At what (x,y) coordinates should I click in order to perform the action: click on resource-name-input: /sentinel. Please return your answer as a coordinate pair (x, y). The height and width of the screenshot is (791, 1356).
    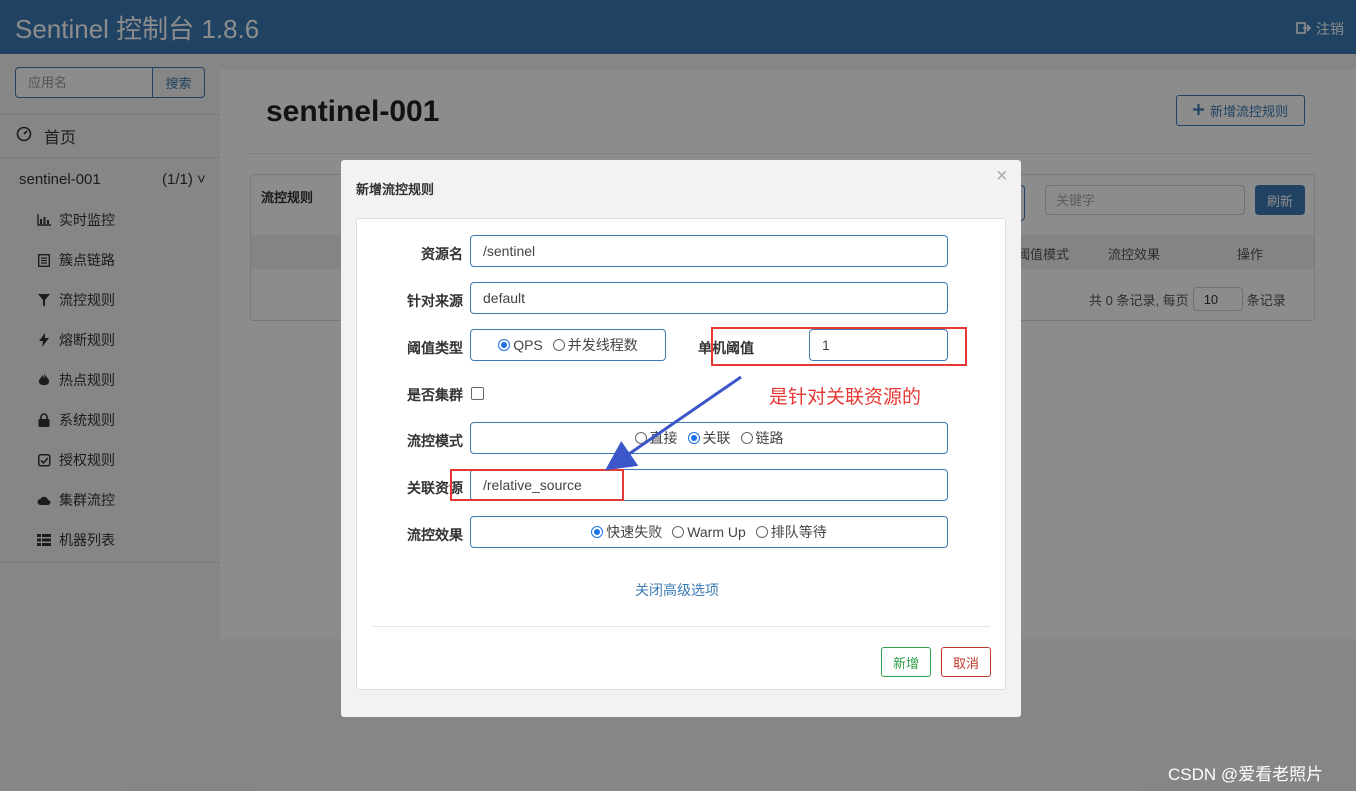
    Looking at the image, I should click on (709, 251).